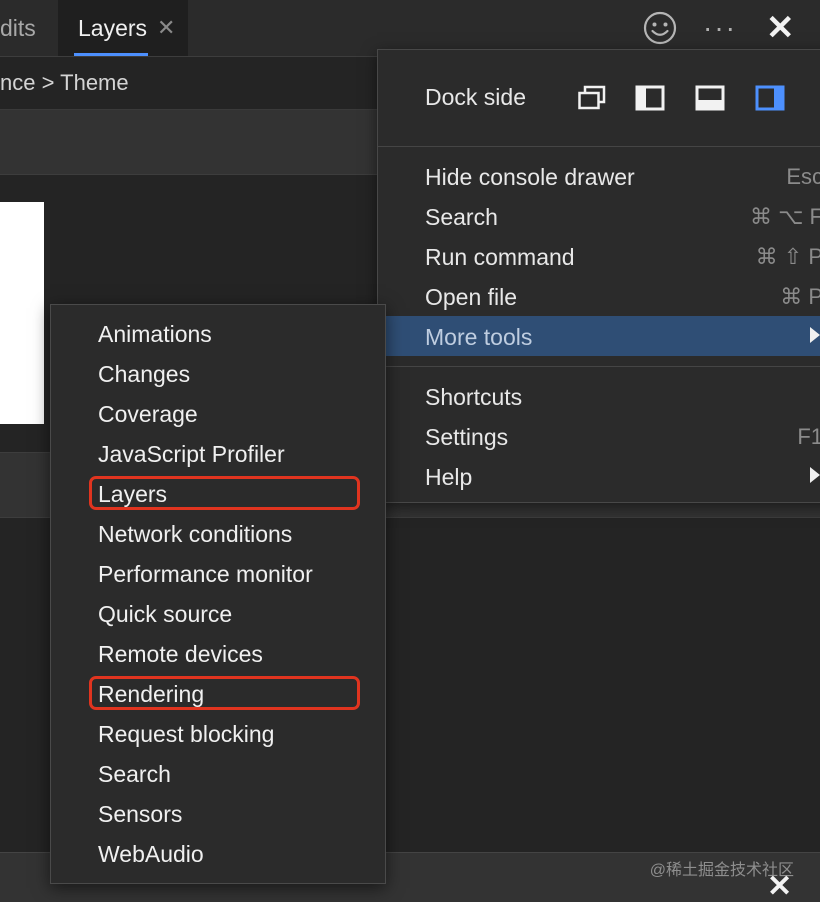 This screenshot has width=820, height=902. I want to click on tab-layers-label: Layers, so click(113, 27).